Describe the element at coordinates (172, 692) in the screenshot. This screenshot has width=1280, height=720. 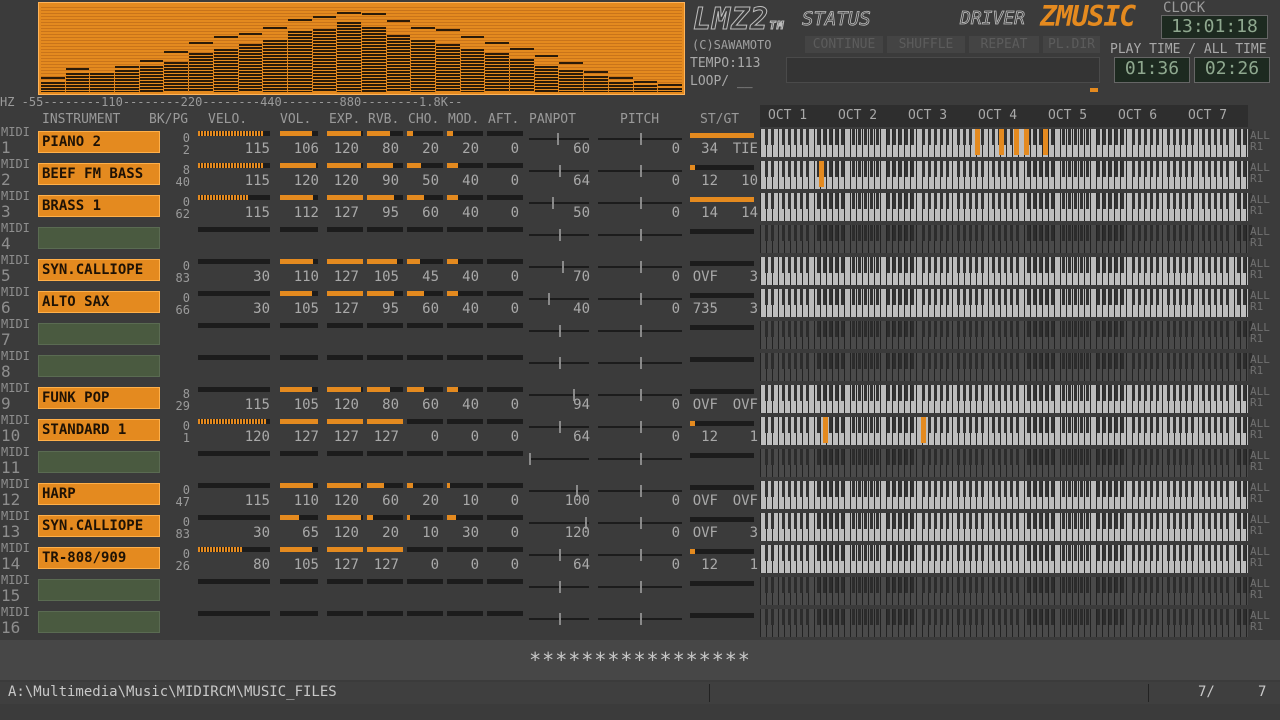
I see `file-path: A:\Multimedia\Music\MIDIRCM\MUSIC_FILES` at that location.